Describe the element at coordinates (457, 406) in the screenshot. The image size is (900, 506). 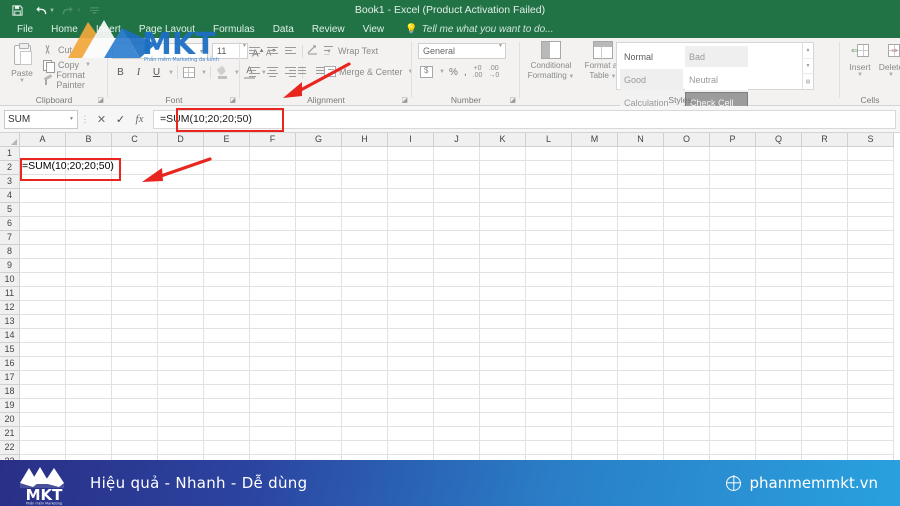
I see `cell-J19` at that location.